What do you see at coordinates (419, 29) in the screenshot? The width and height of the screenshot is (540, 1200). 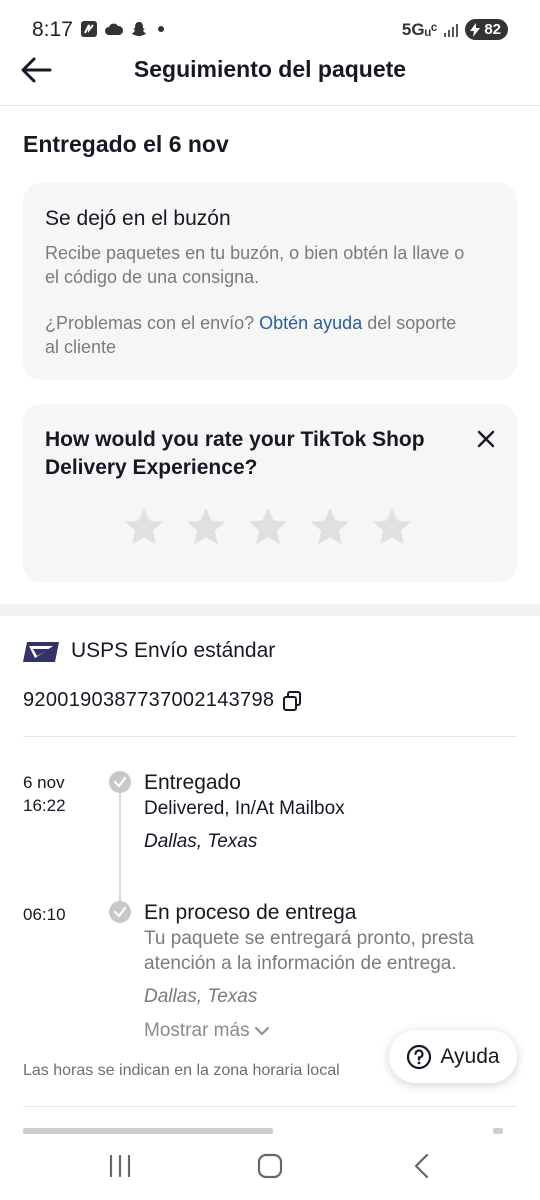 I see `network-label: 5Gᵤᶜ` at bounding box center [419, 29].